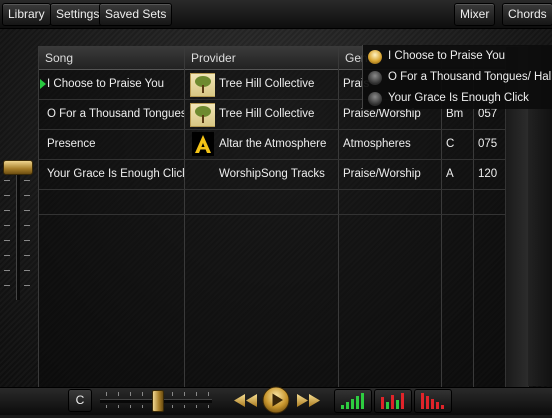  I want to click on song-title: O For a Thousand Tongues, so click(115, 114).